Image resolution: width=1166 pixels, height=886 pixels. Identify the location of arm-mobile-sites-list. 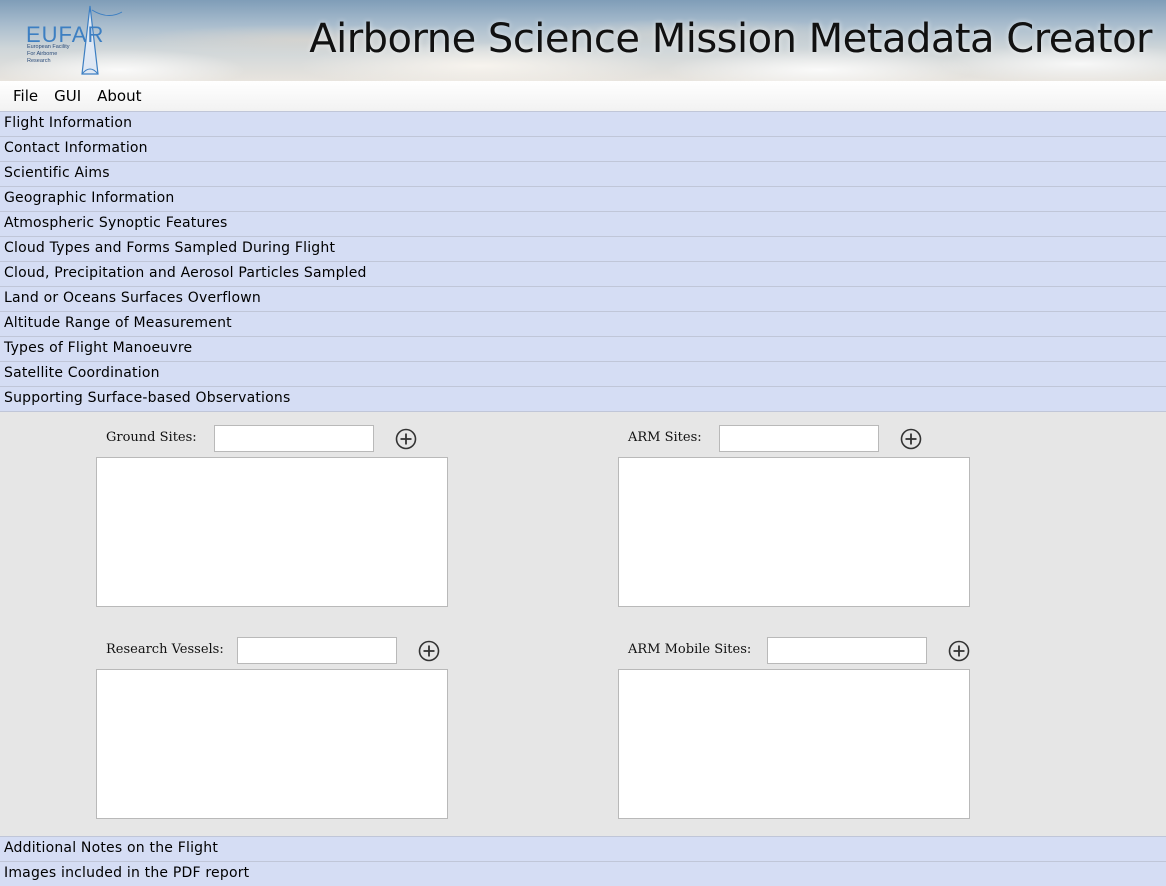
(794, 744).